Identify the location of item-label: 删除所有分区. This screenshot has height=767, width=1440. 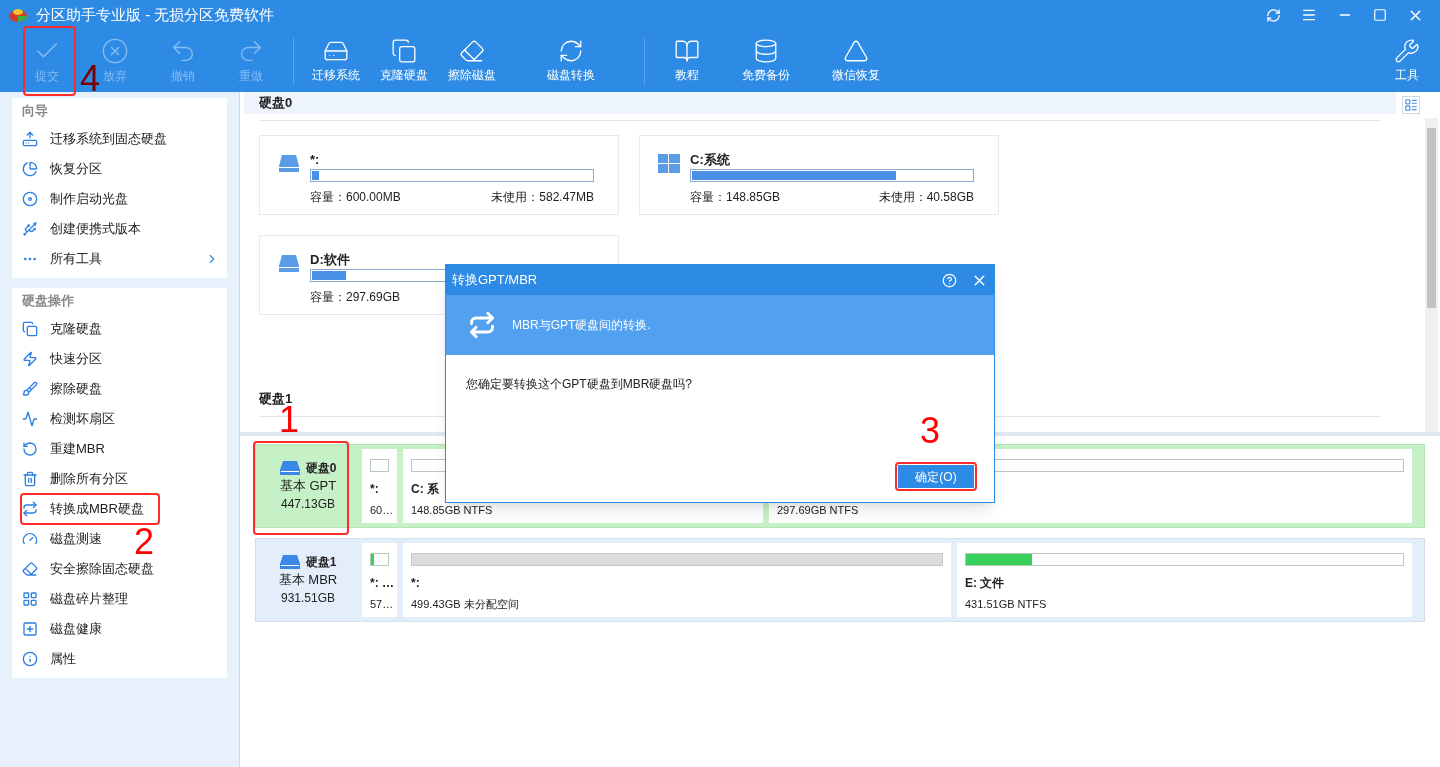
(89, 479).